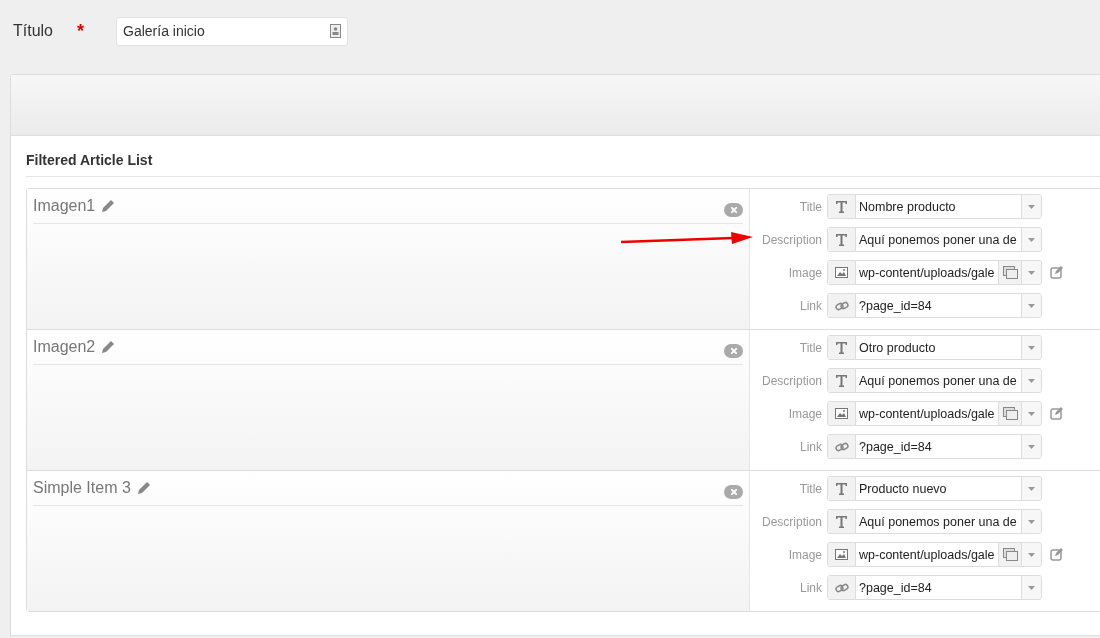 This screenshot has height=638, width=1100. I want to click on field-label: Título, so click(33, 31).